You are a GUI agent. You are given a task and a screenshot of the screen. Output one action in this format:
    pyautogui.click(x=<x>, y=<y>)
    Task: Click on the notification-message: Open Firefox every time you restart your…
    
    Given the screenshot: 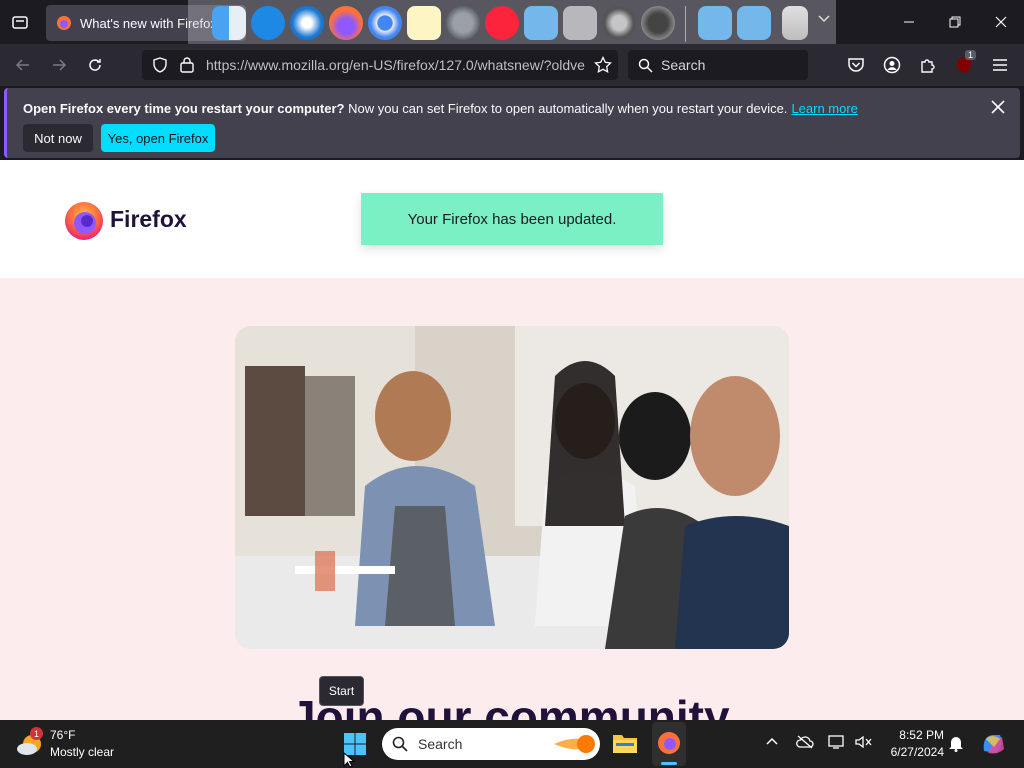 What is the action you would take?
    pyautogui.click(x=440, y=108)
    